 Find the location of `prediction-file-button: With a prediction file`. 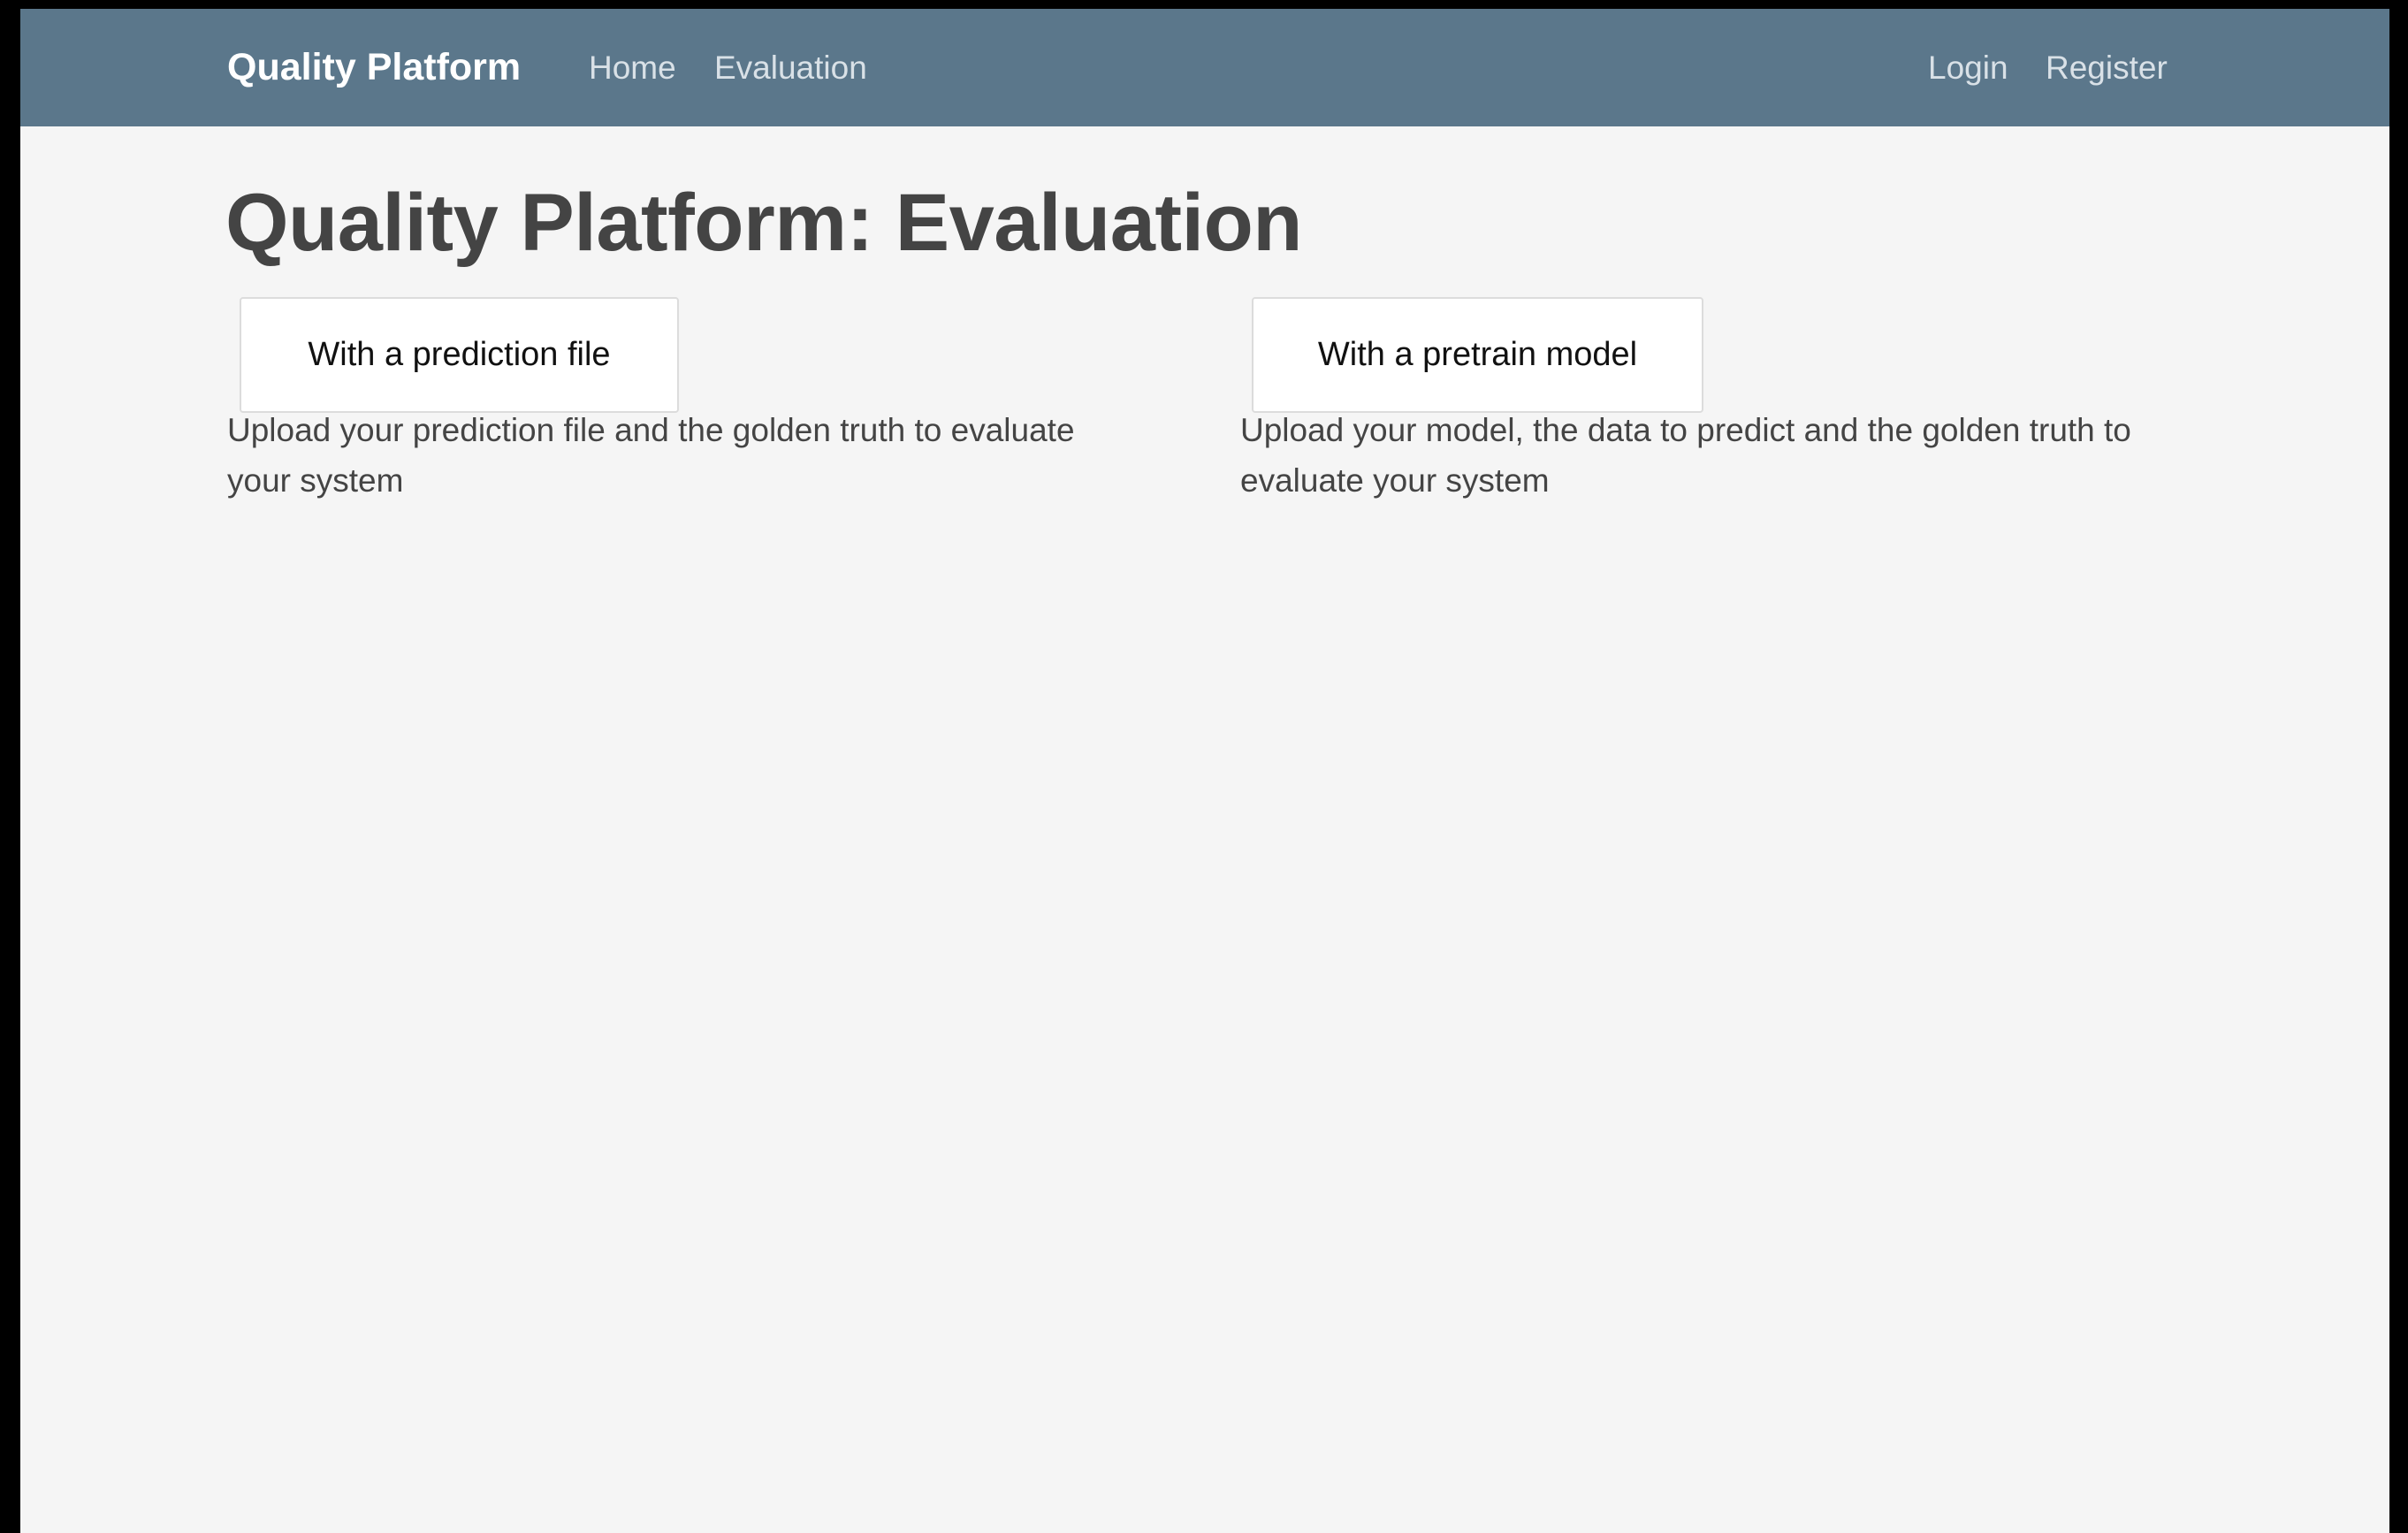

prediction-file-button: With a prediction file is located at coordinates (459, 355).